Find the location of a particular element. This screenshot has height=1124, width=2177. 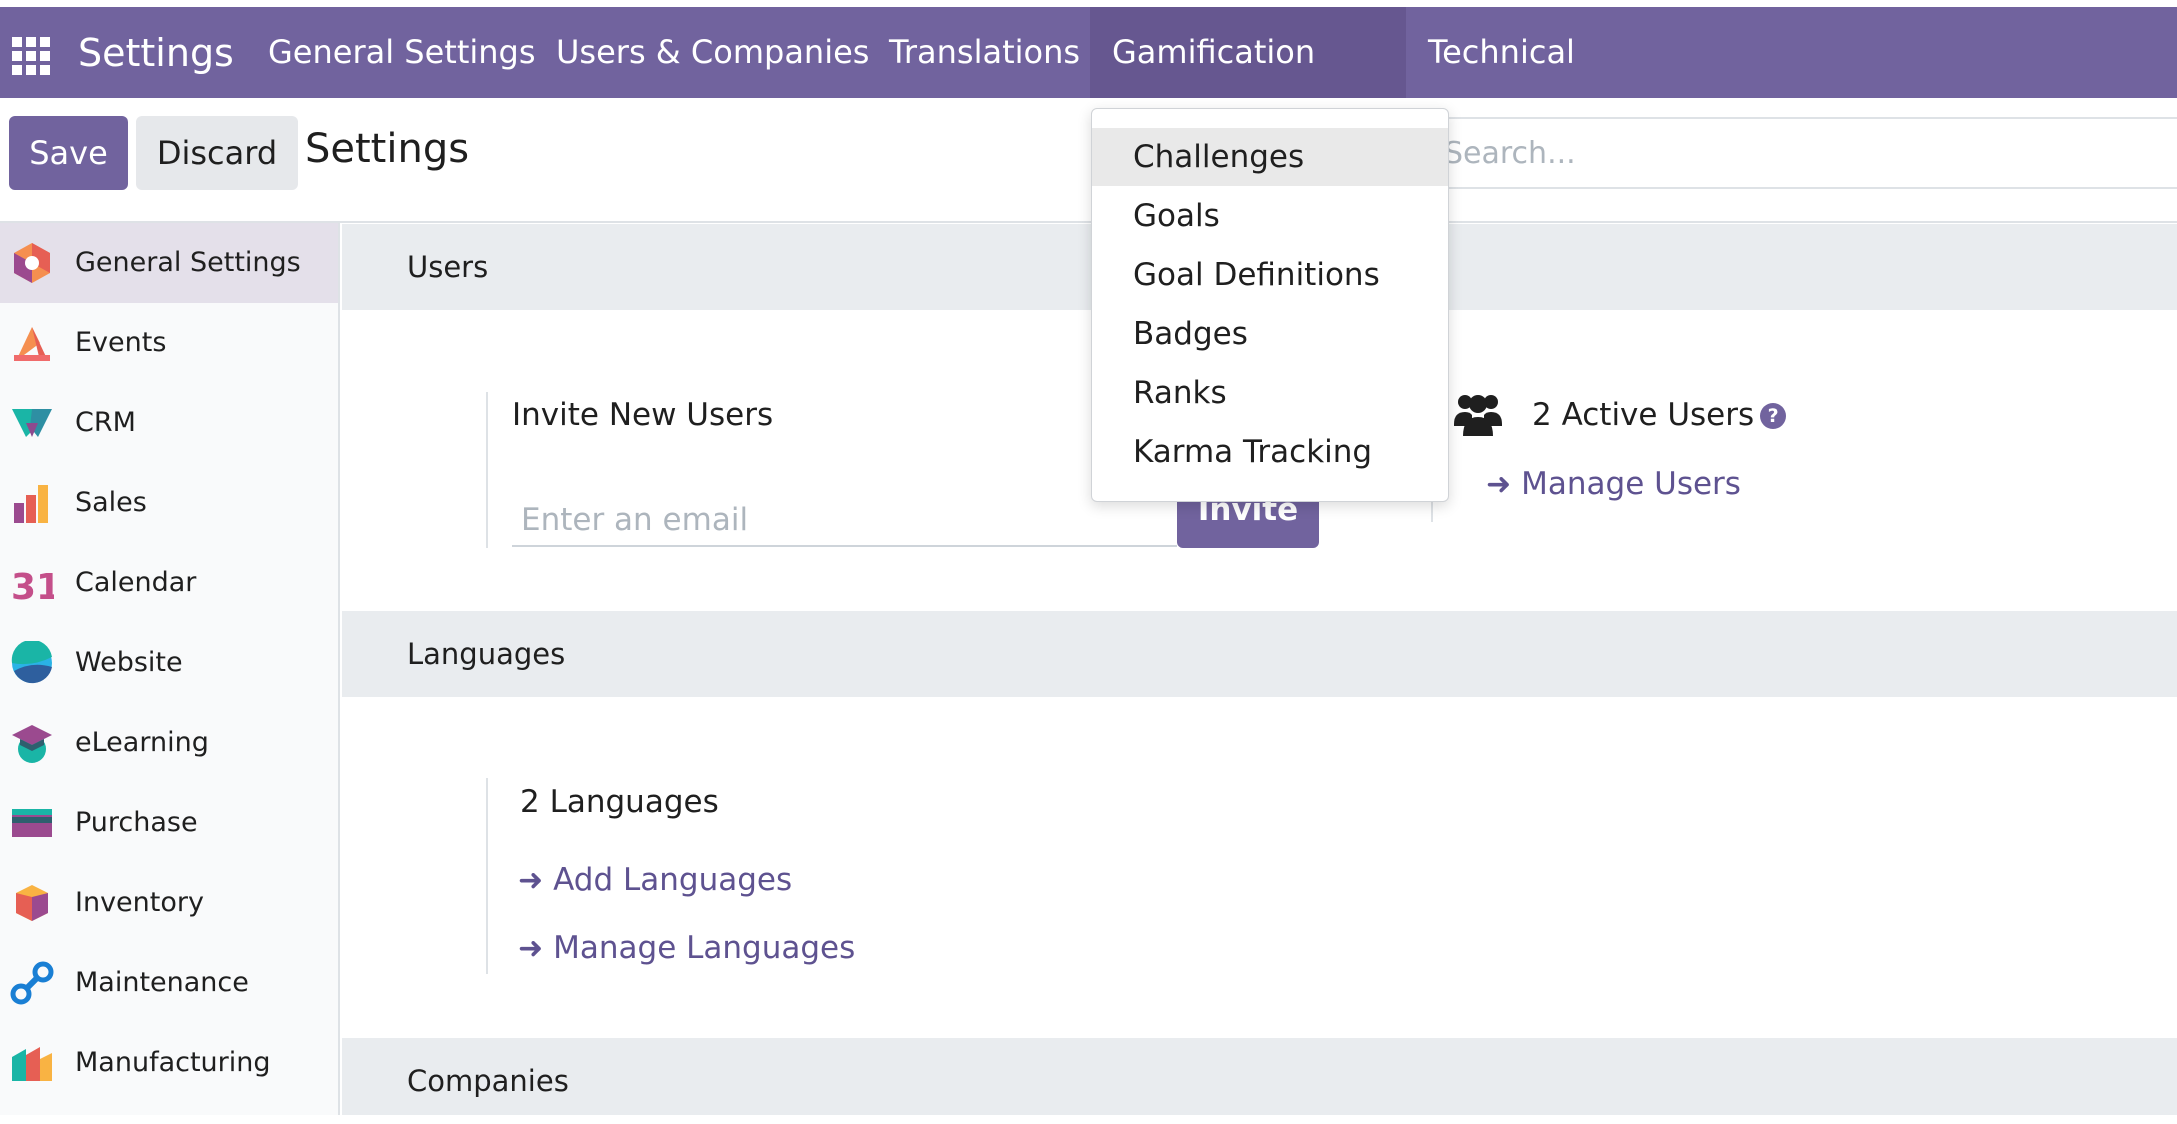

sidebar-item-elearning: eLearning is located at coordinates (169, 743).